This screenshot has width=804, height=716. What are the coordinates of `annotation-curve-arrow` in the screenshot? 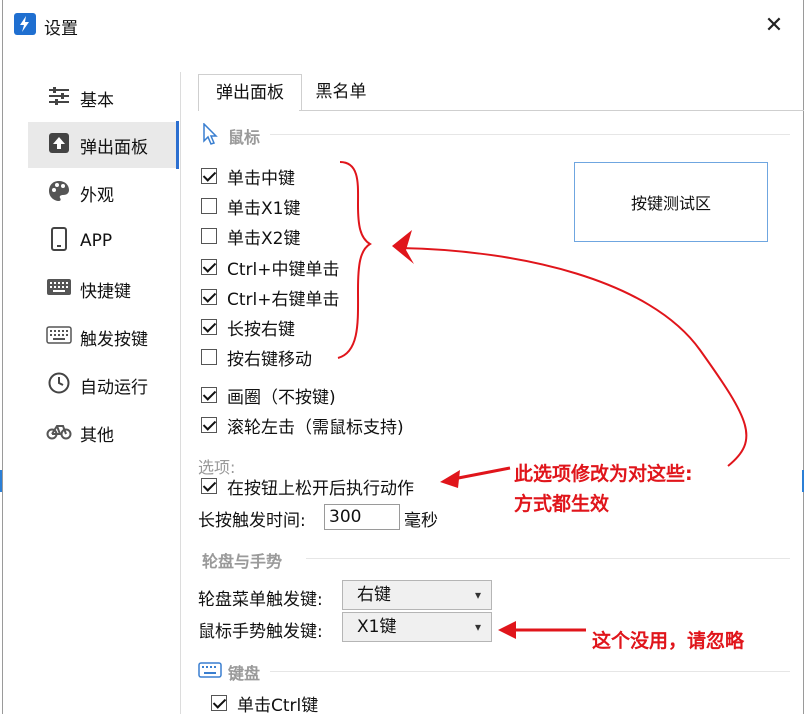 It's located at (573, 357).